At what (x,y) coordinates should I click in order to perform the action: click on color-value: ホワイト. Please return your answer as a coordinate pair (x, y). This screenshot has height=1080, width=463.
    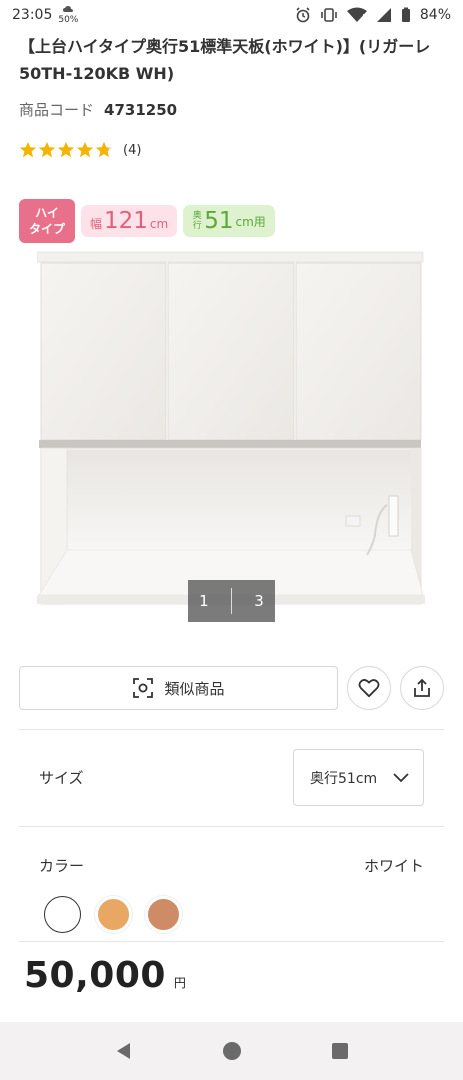
    Looking at the image, I should click on (393, 866).